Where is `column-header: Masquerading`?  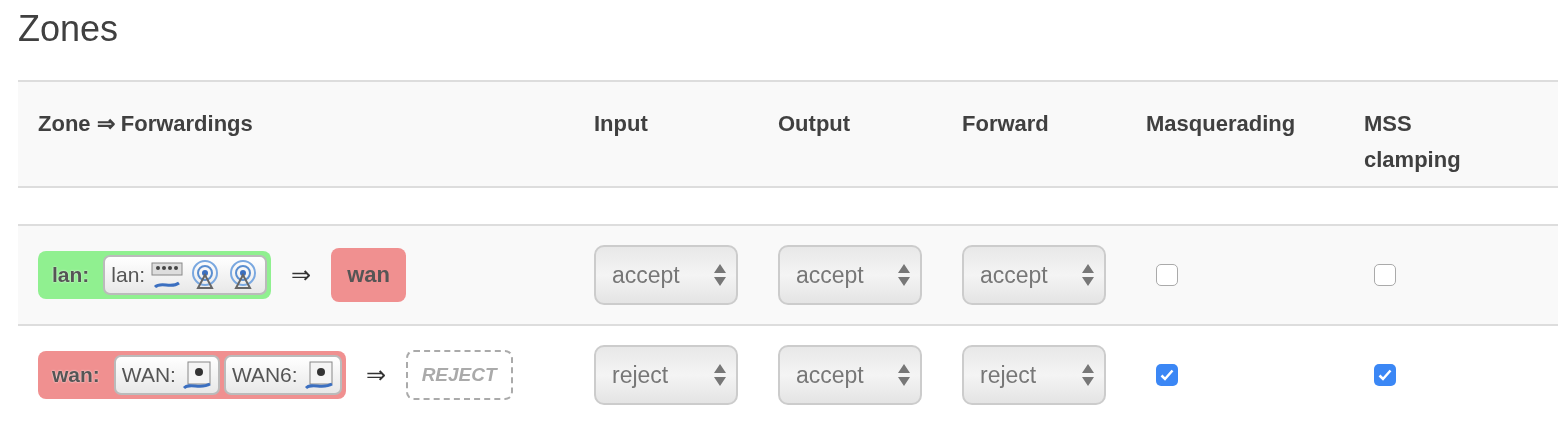 column-header: Masquerading is located at coordinates (1221, 124).